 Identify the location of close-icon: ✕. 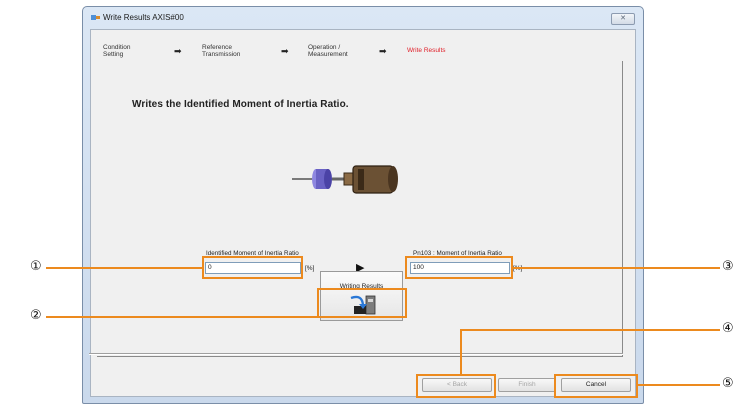
(623, 18).